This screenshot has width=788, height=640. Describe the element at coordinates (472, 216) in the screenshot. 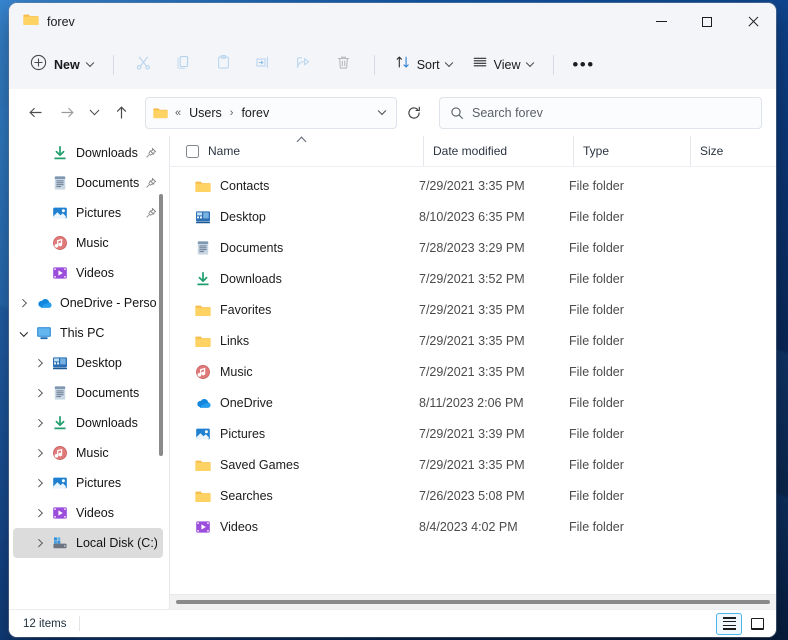

I see `table-row: Desktop 8/10/2023 6:35 PM File folder` at that location.